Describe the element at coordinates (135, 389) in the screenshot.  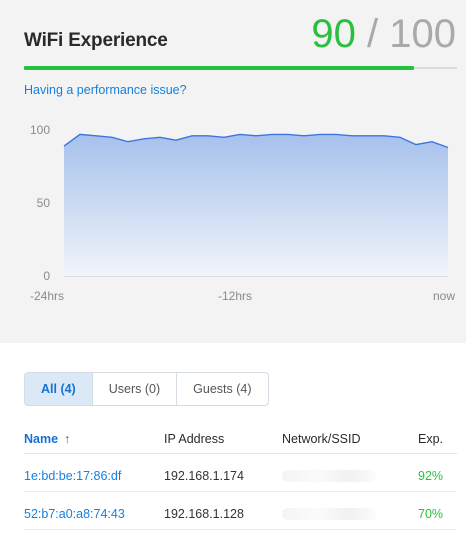
I see `tab-users: Users (0)` at that location.